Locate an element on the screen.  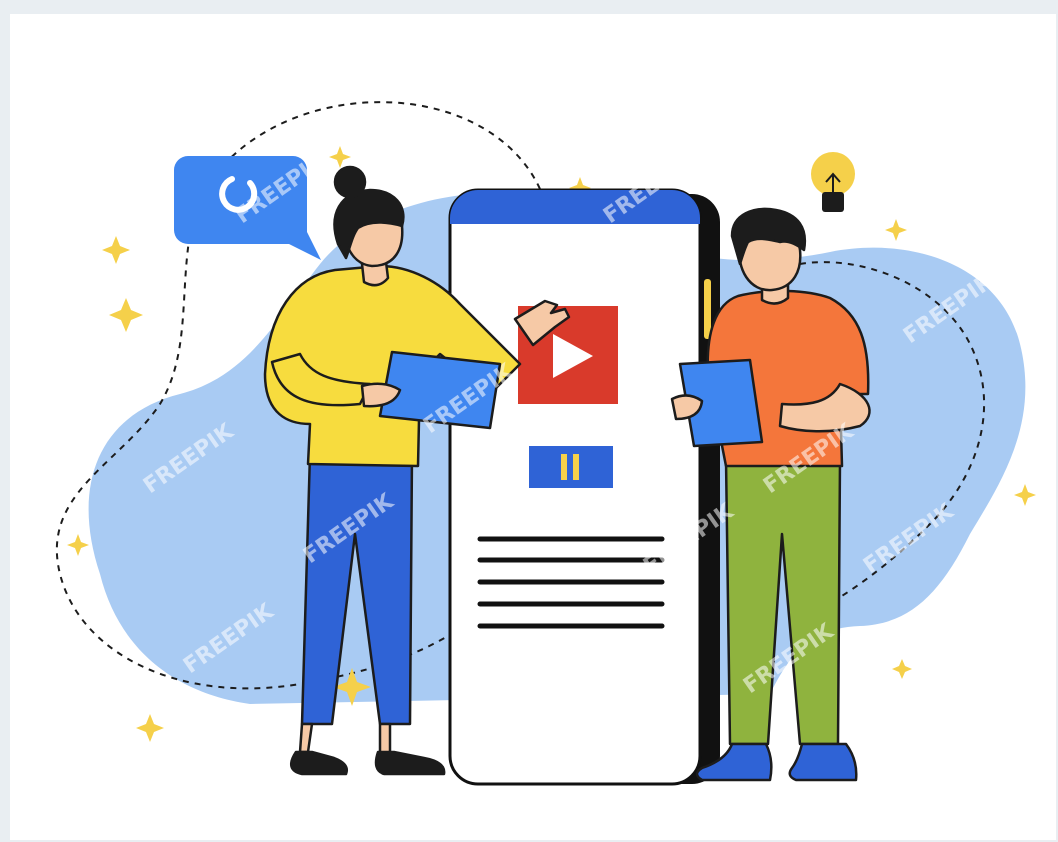
lightbulb-icon is located at coordinates (833, 182).